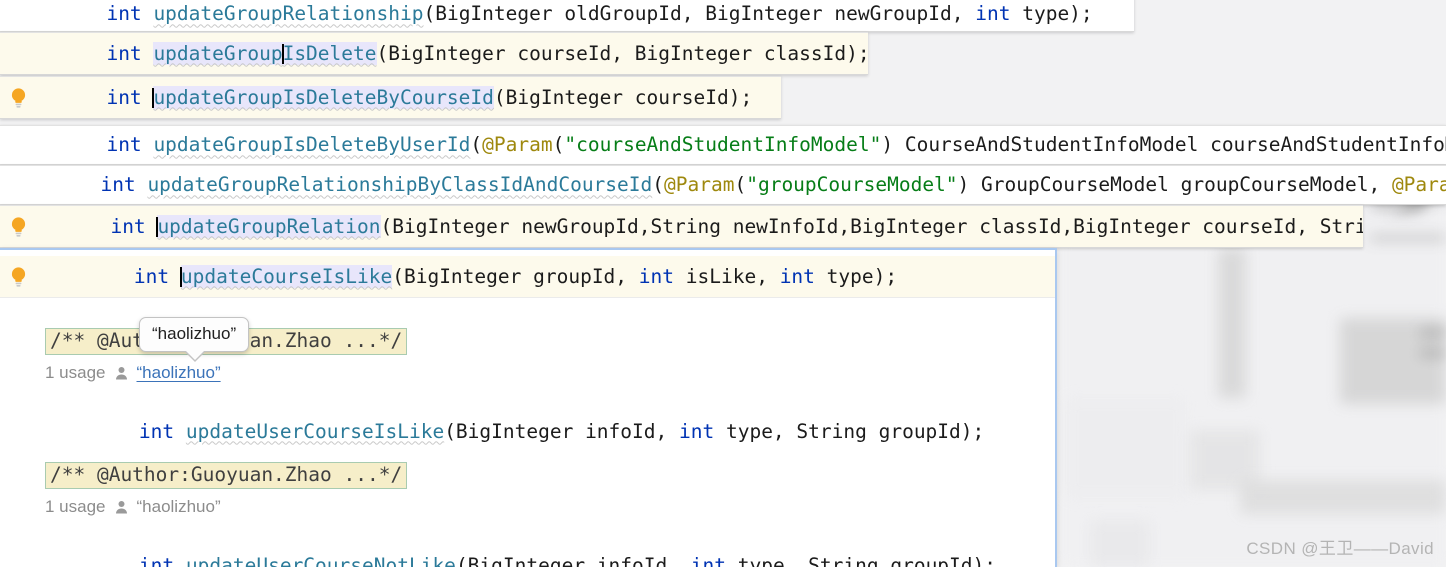  I want to click on tooltip-arrow-inner, so click(195, 355).